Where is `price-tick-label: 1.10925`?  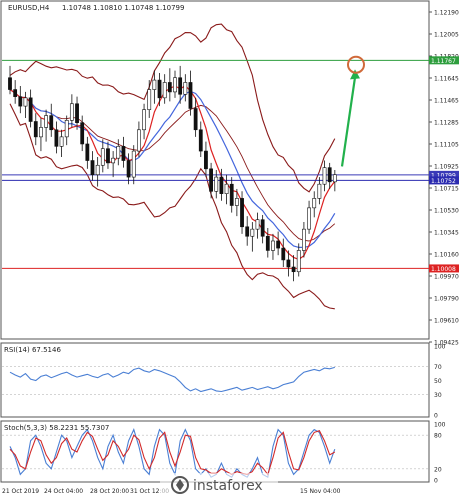 price-tick-label: 1.10925 is located at coordinates (446, 167).